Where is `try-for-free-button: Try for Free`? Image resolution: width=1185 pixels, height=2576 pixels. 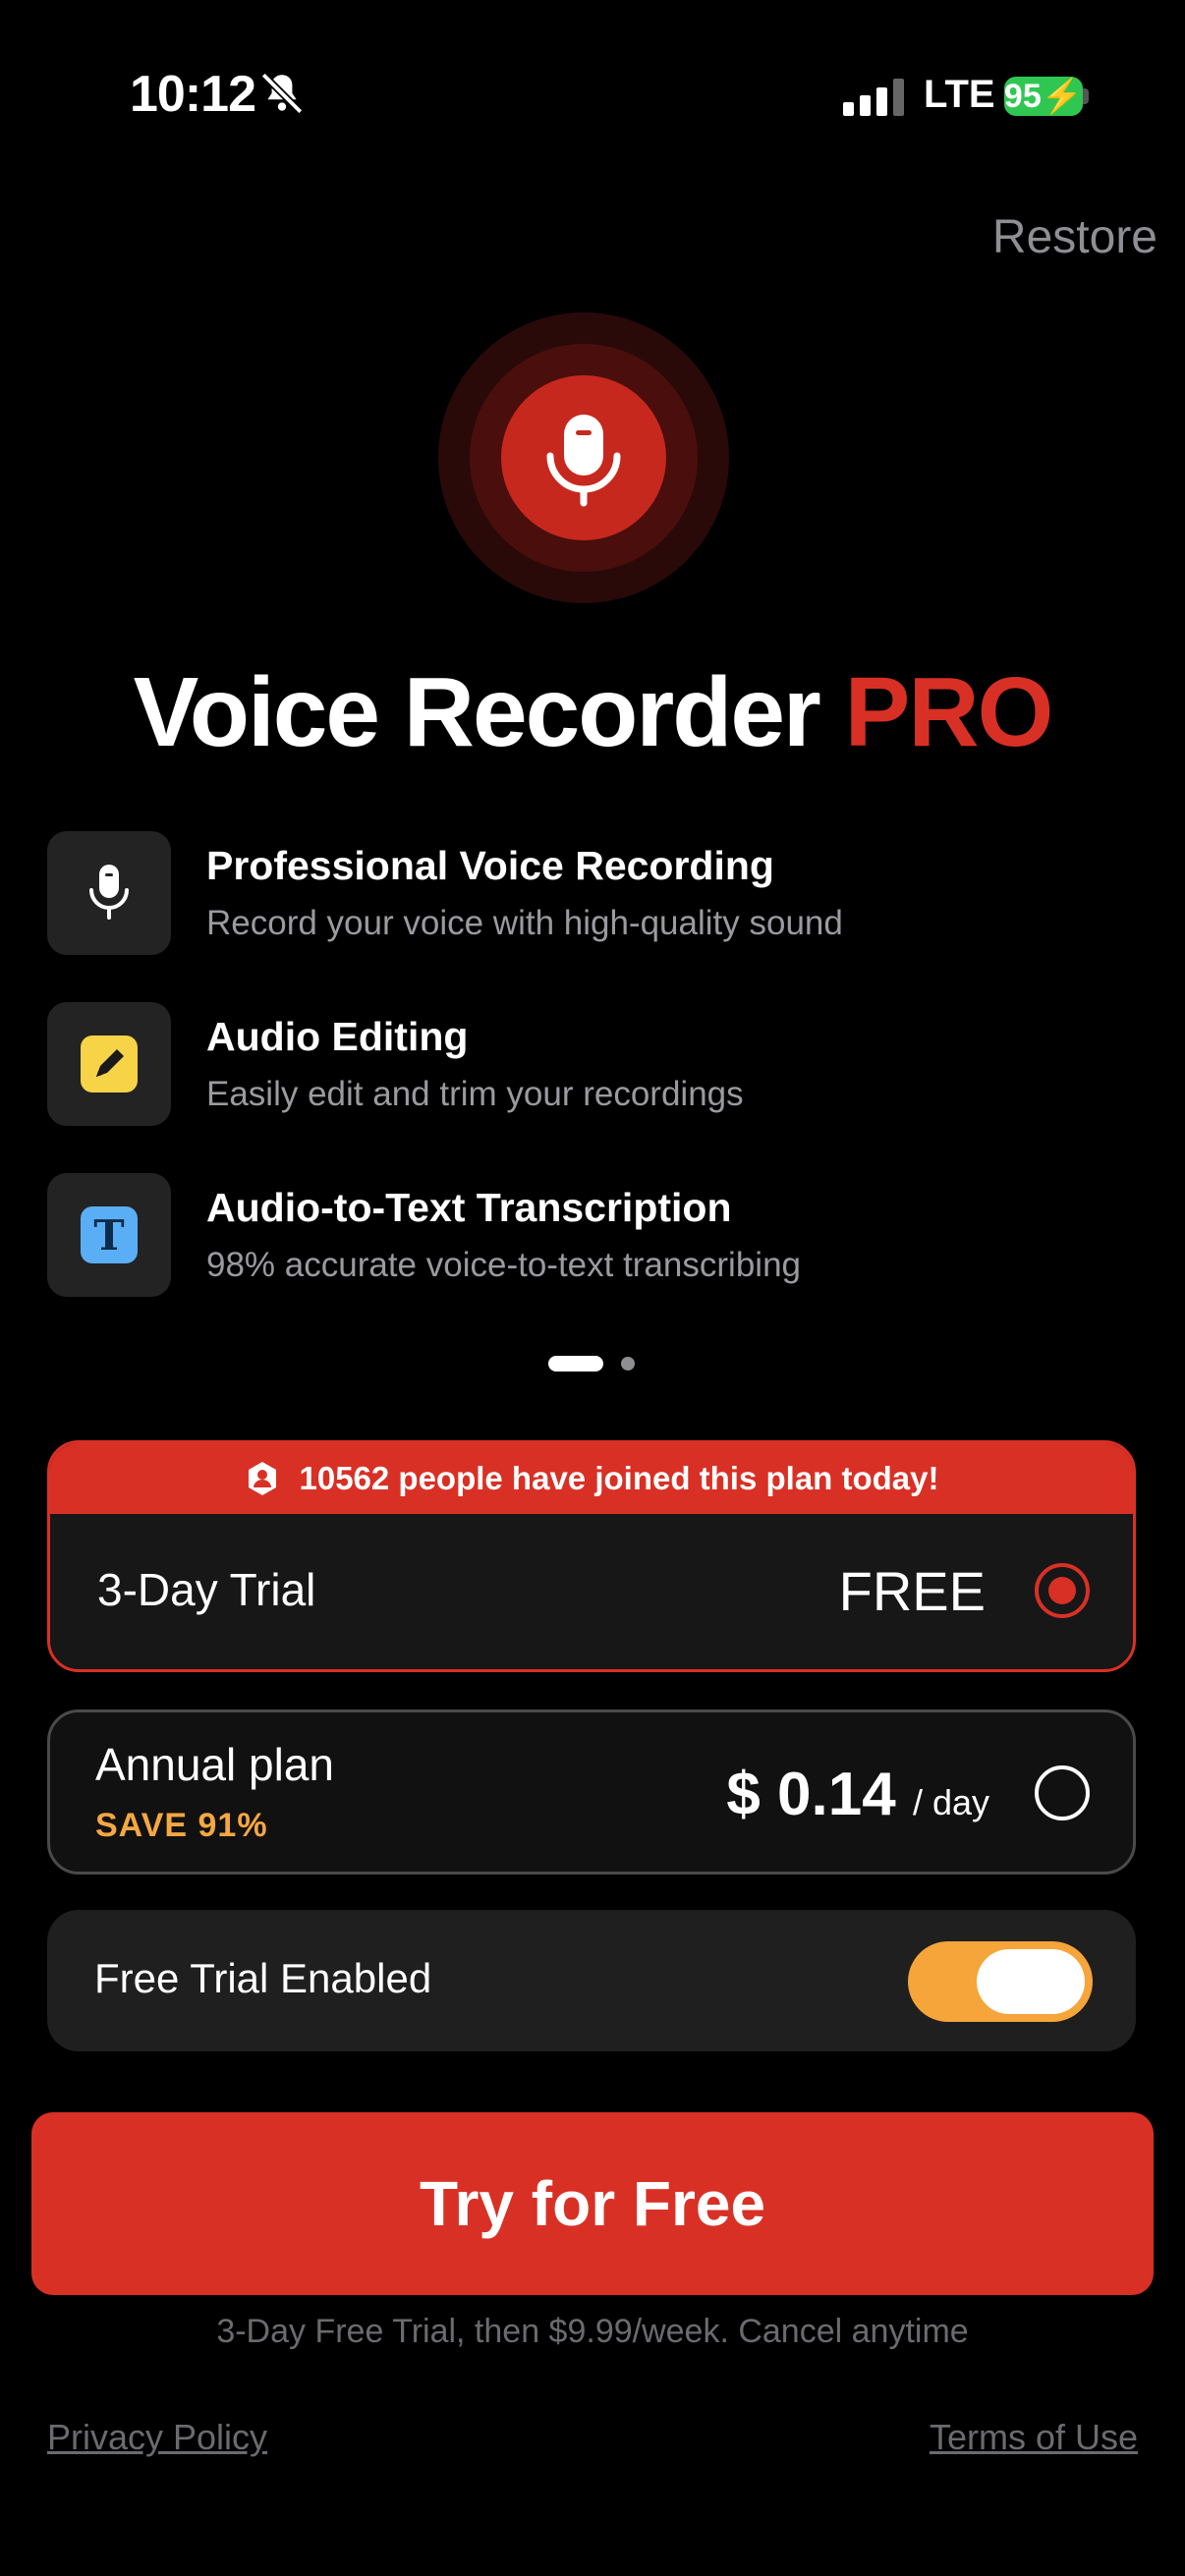
try-for-free-button: Try for Free is located at coordinates (592, 2203).